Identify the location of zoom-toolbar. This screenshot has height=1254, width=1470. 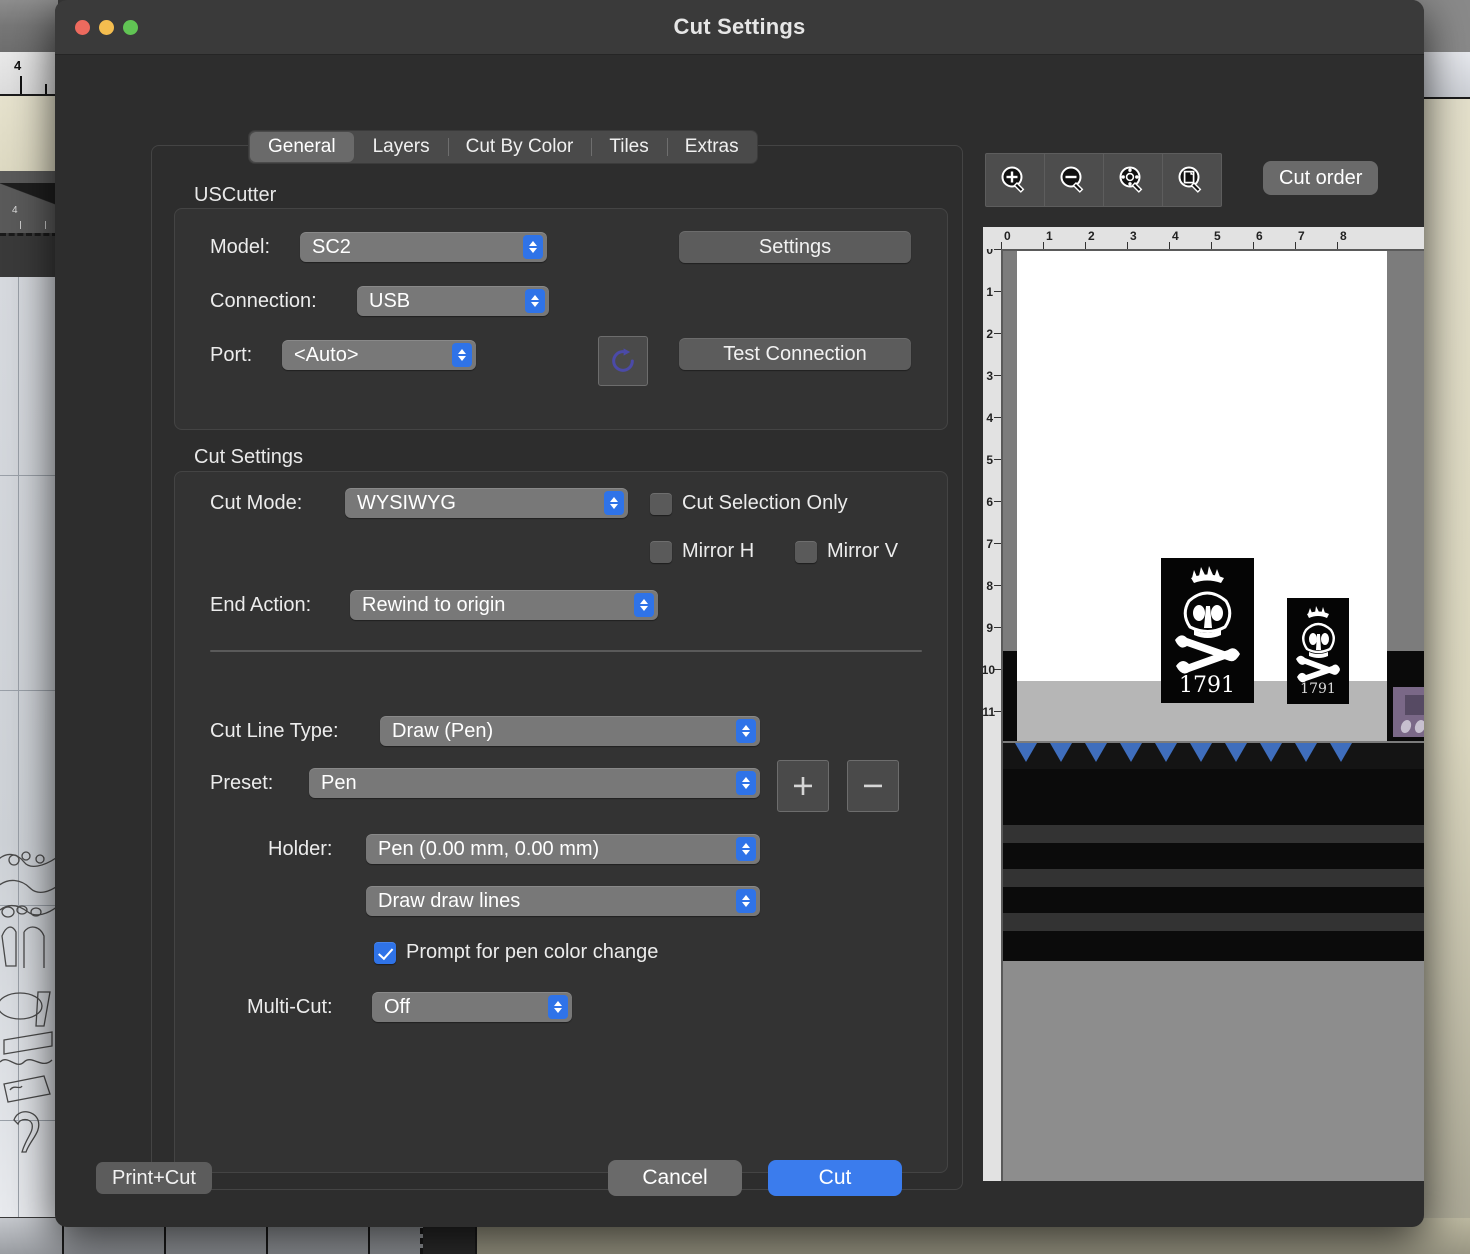
(1103, 180).